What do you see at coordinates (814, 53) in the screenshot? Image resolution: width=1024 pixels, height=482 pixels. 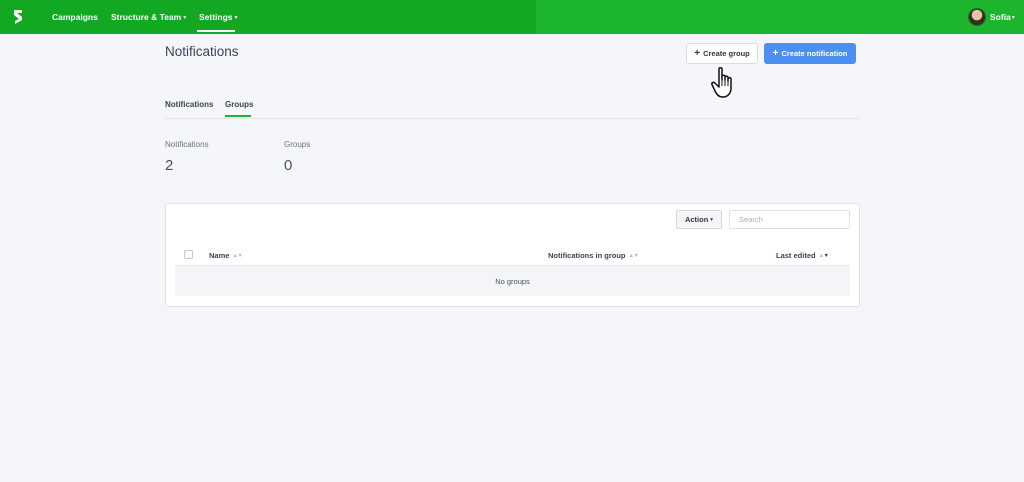 I see `create-notification-label: Create notification` at bounding box center [814, 53].